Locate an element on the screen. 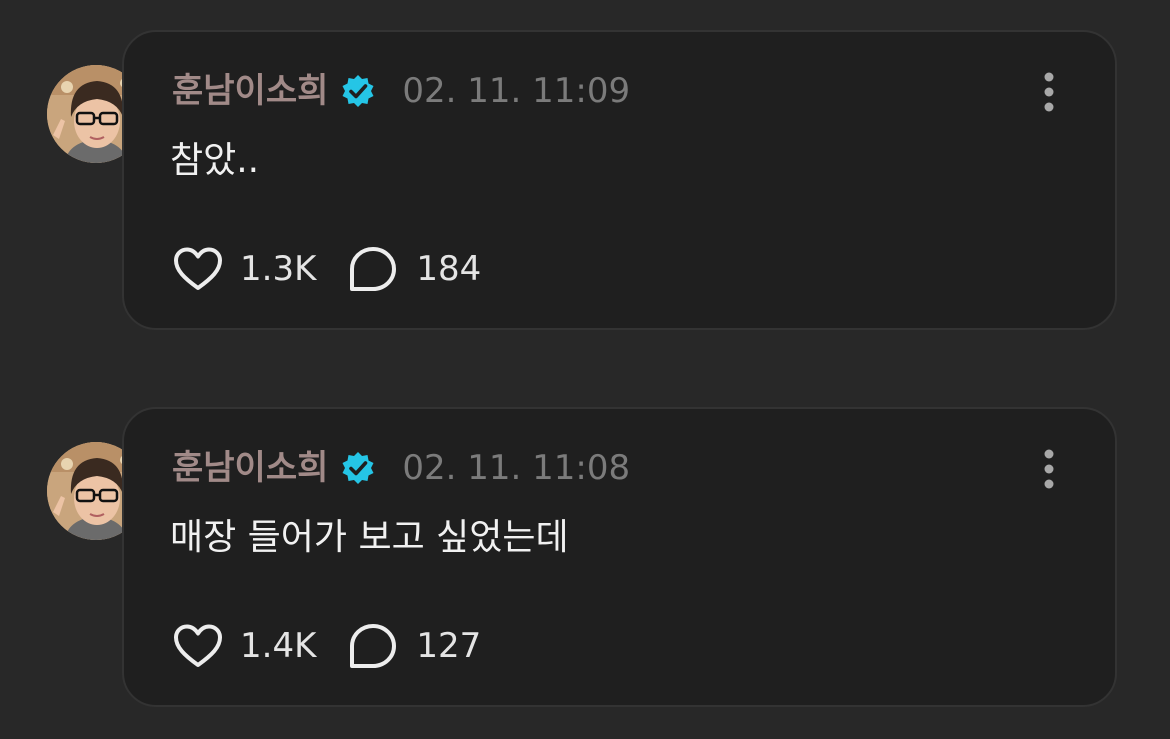 The width and height of the screenshot is (1170, 739). post-timestamp: 02. 11. 11:09 is located at coordinates (516, 91).